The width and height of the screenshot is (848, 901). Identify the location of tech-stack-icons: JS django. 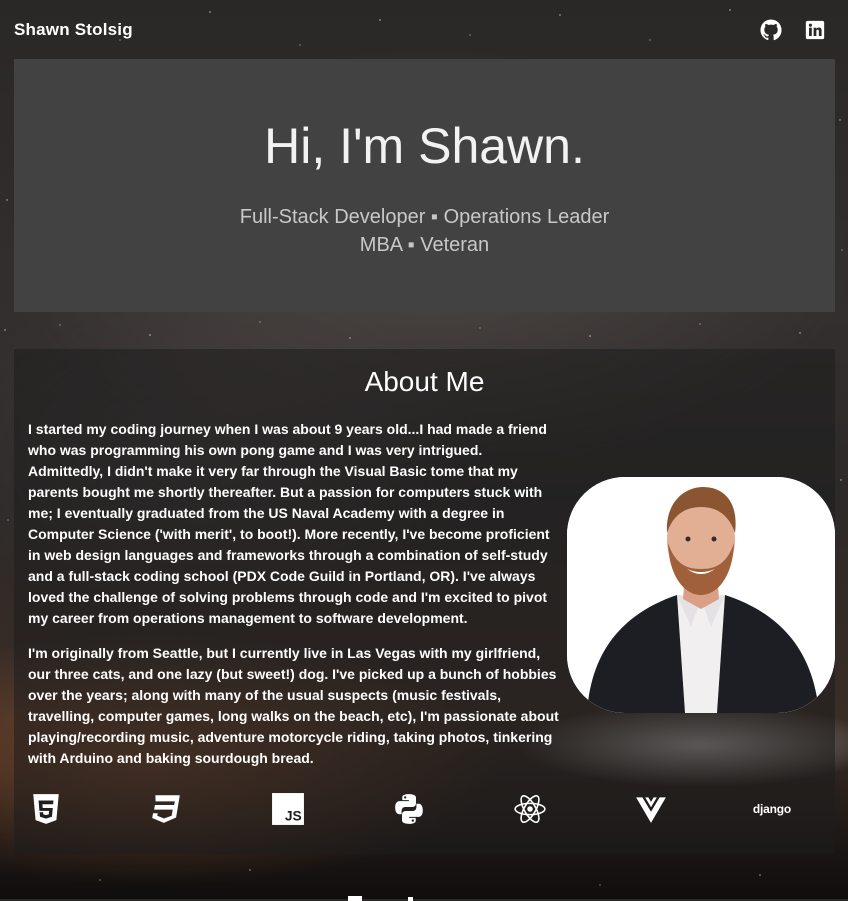
(424, 809).